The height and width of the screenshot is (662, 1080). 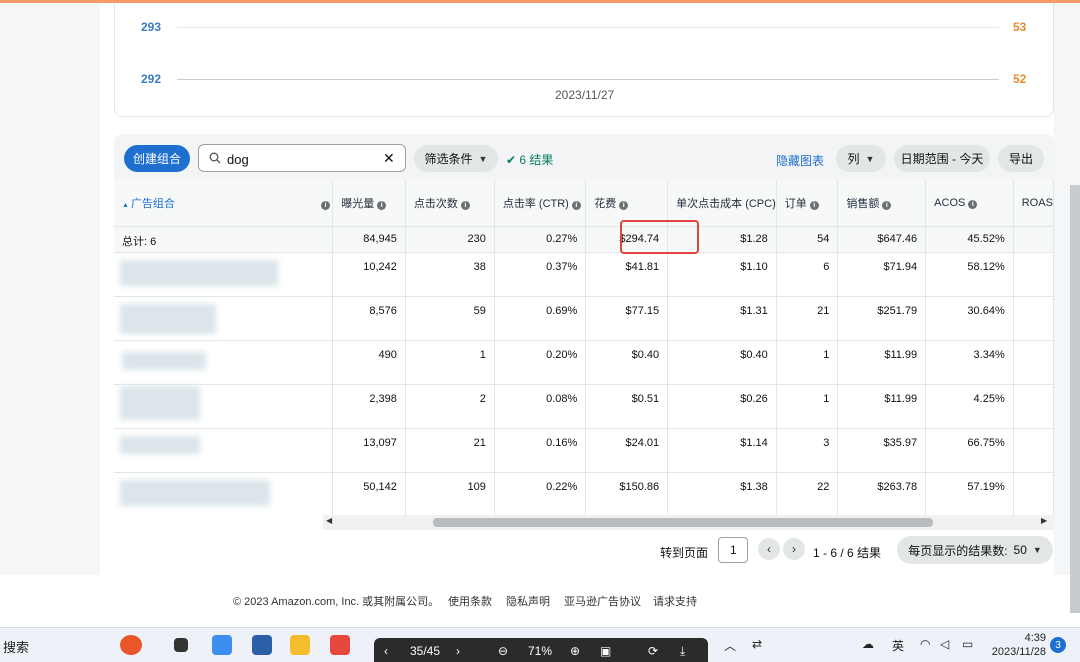 What do you see at coordinates (540, 239) in the screenshot?
I see `cell-ctr: 0.27%` at bounding box center [540, 239].